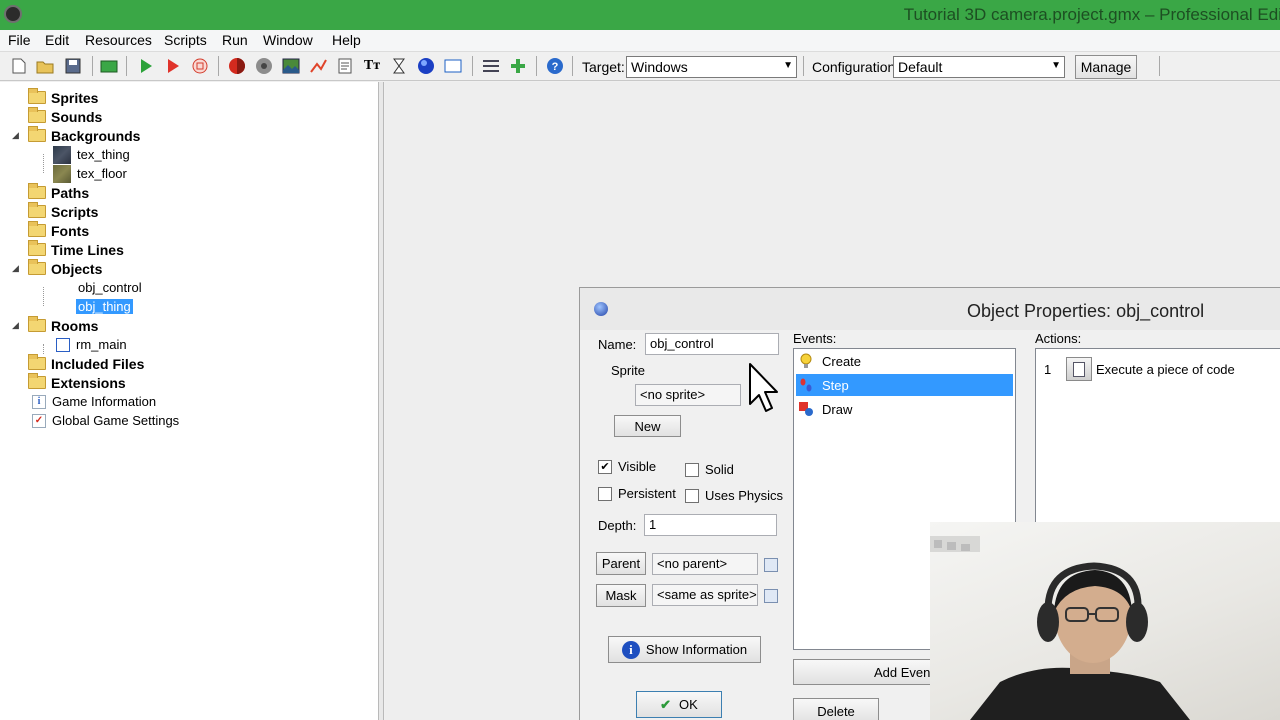 This screenshot has width=1280, height=720. What do you see at coordinates (57, 211) in the screenshot?
I see `tree-folder-scripts: Scripts` at bounding box center [57, 211].